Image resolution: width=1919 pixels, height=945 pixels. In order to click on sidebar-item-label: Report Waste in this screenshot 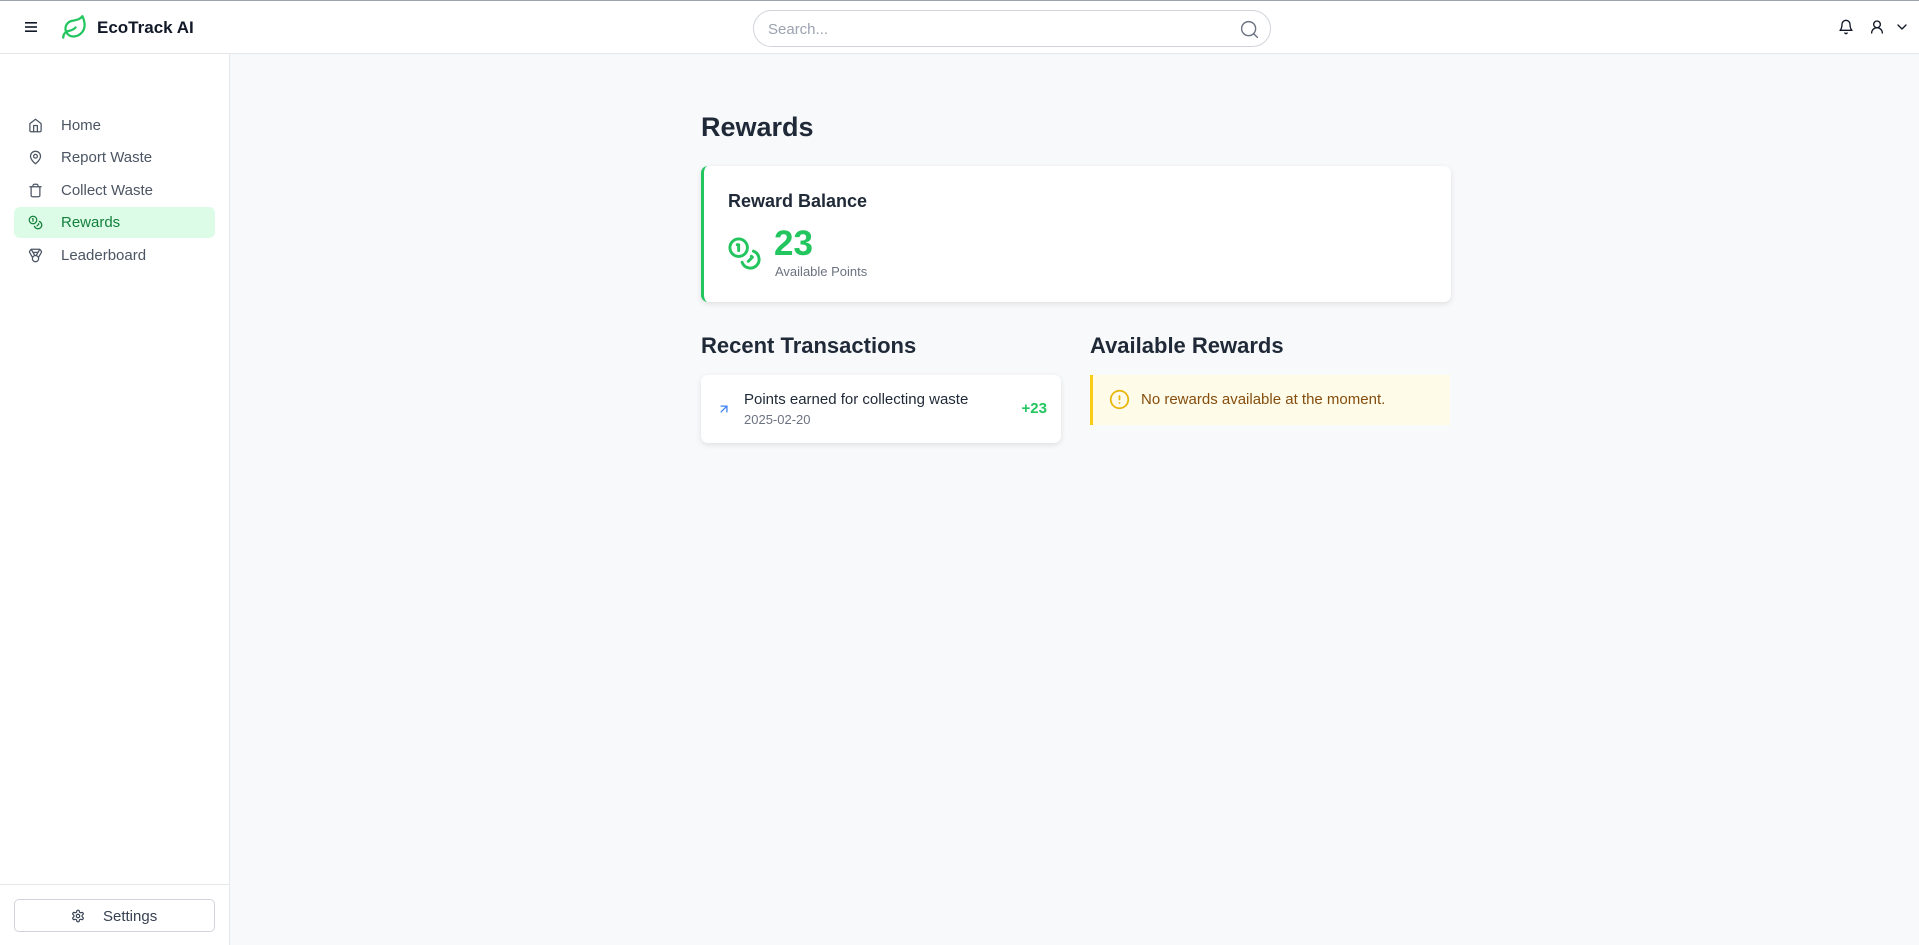, I will do `click(107, 157)`.